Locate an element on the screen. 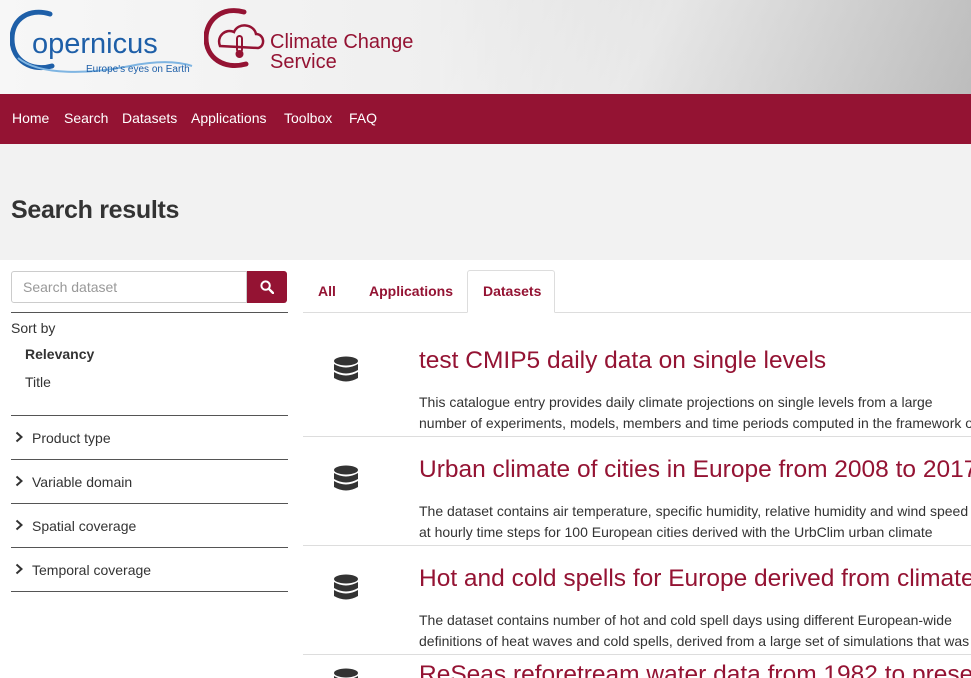 The height and width of the screenshot is (678, 971). nav-search: Search is located at coordinates (86, 118).